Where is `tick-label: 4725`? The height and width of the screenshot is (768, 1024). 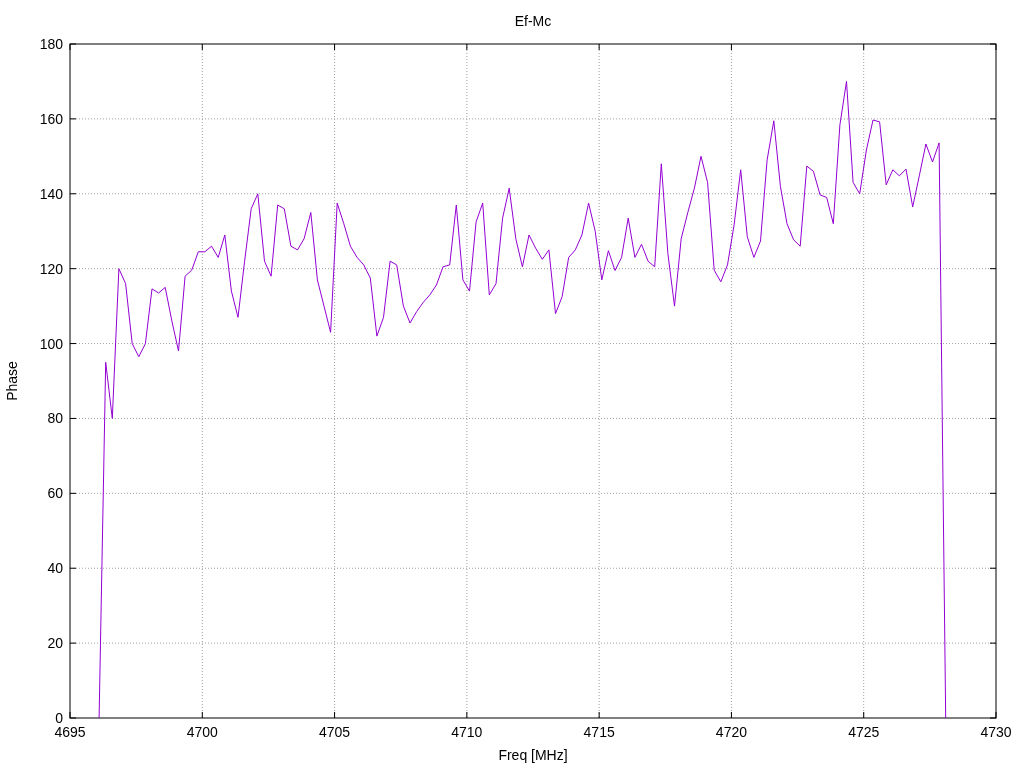 tick-label: 4725 is located at coordinates (864, 732).